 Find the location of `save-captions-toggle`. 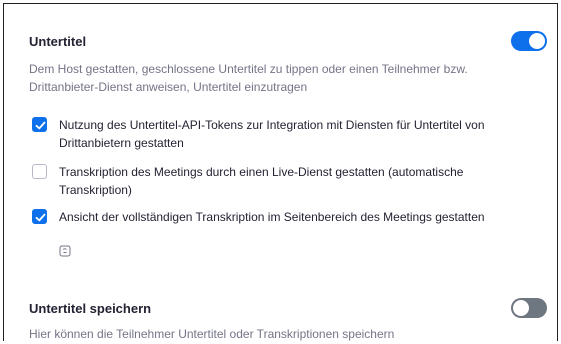

save-captions-toggle is located at coordinates (529, 308).